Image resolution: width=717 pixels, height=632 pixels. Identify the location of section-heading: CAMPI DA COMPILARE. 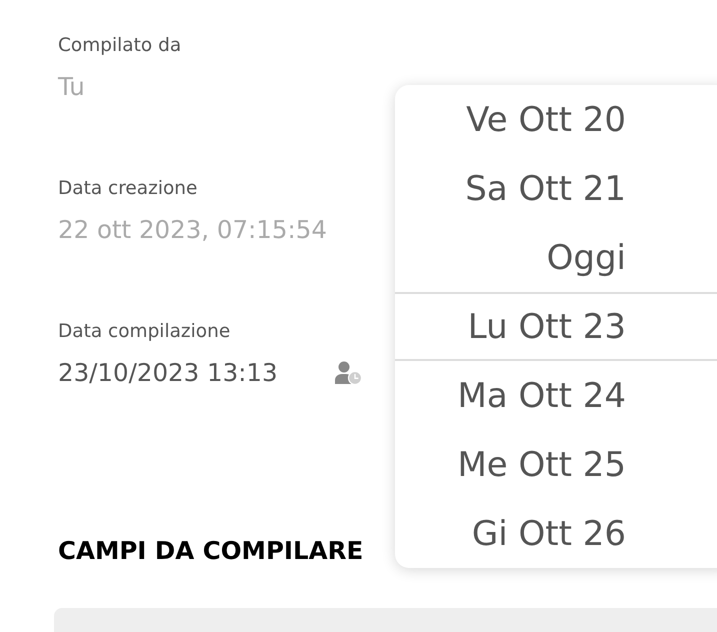
(211, 551).